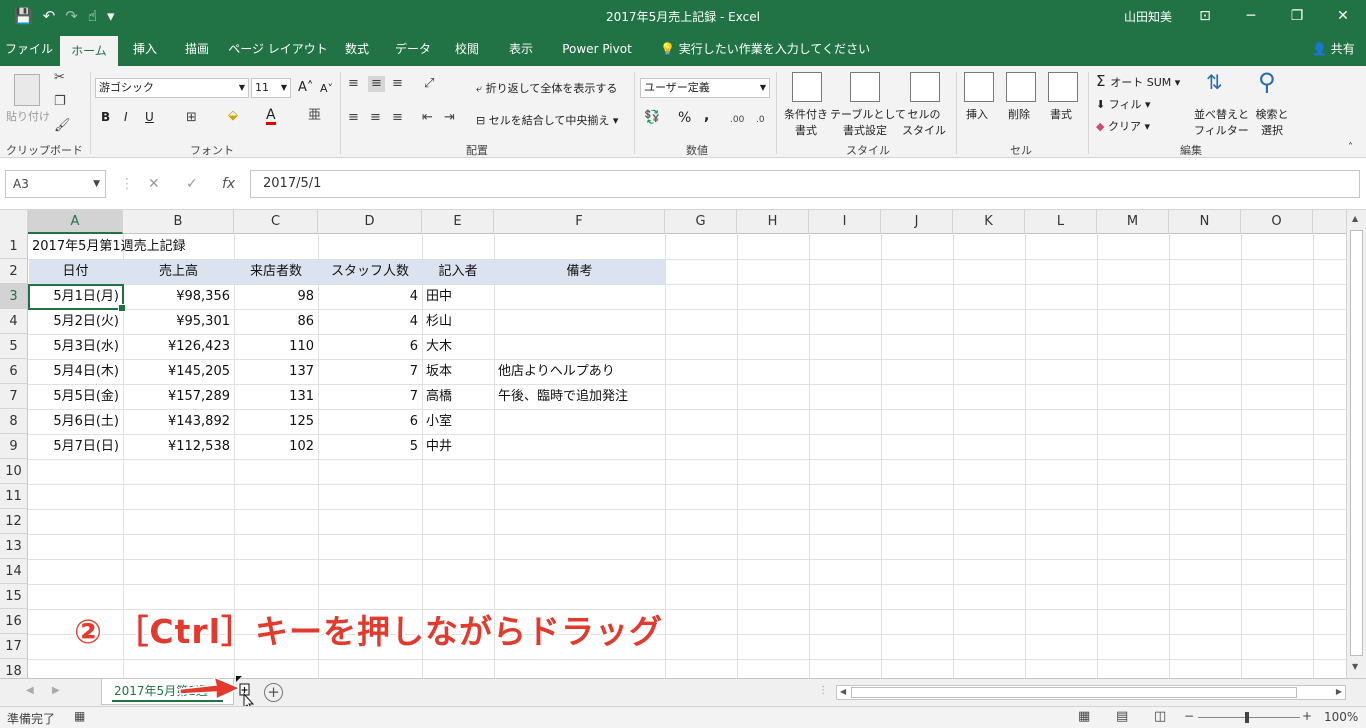  What do you see at coordinates (458, 421) in the screenshot?
I see `cell-e8: 小室` at bounding box center [458, 421].